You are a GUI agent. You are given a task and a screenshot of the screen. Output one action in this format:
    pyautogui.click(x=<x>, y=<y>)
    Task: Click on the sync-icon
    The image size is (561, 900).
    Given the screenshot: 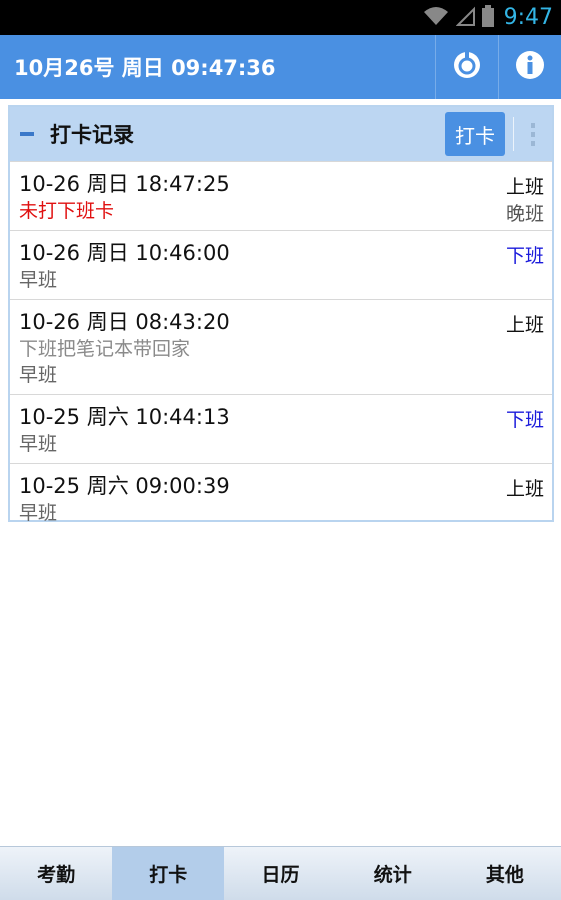 What is the action you would take?
    pyautogui.click(x=467, y=67)
    